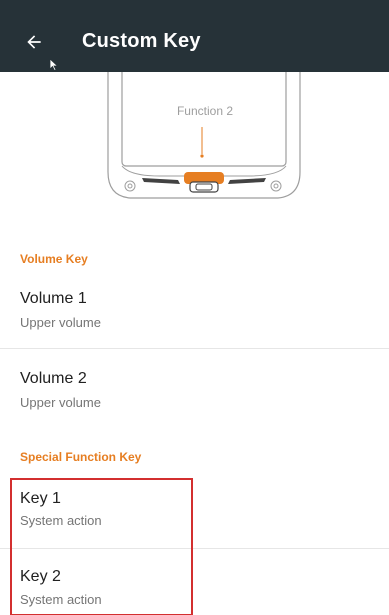  I want to click on page-title: Custom Key, so click(141, 41).